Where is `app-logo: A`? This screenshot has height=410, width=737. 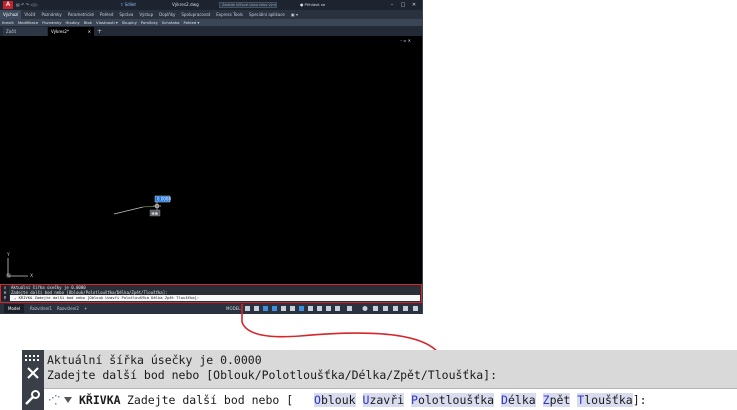
app-logo: A is located at coordinates (8, 5).